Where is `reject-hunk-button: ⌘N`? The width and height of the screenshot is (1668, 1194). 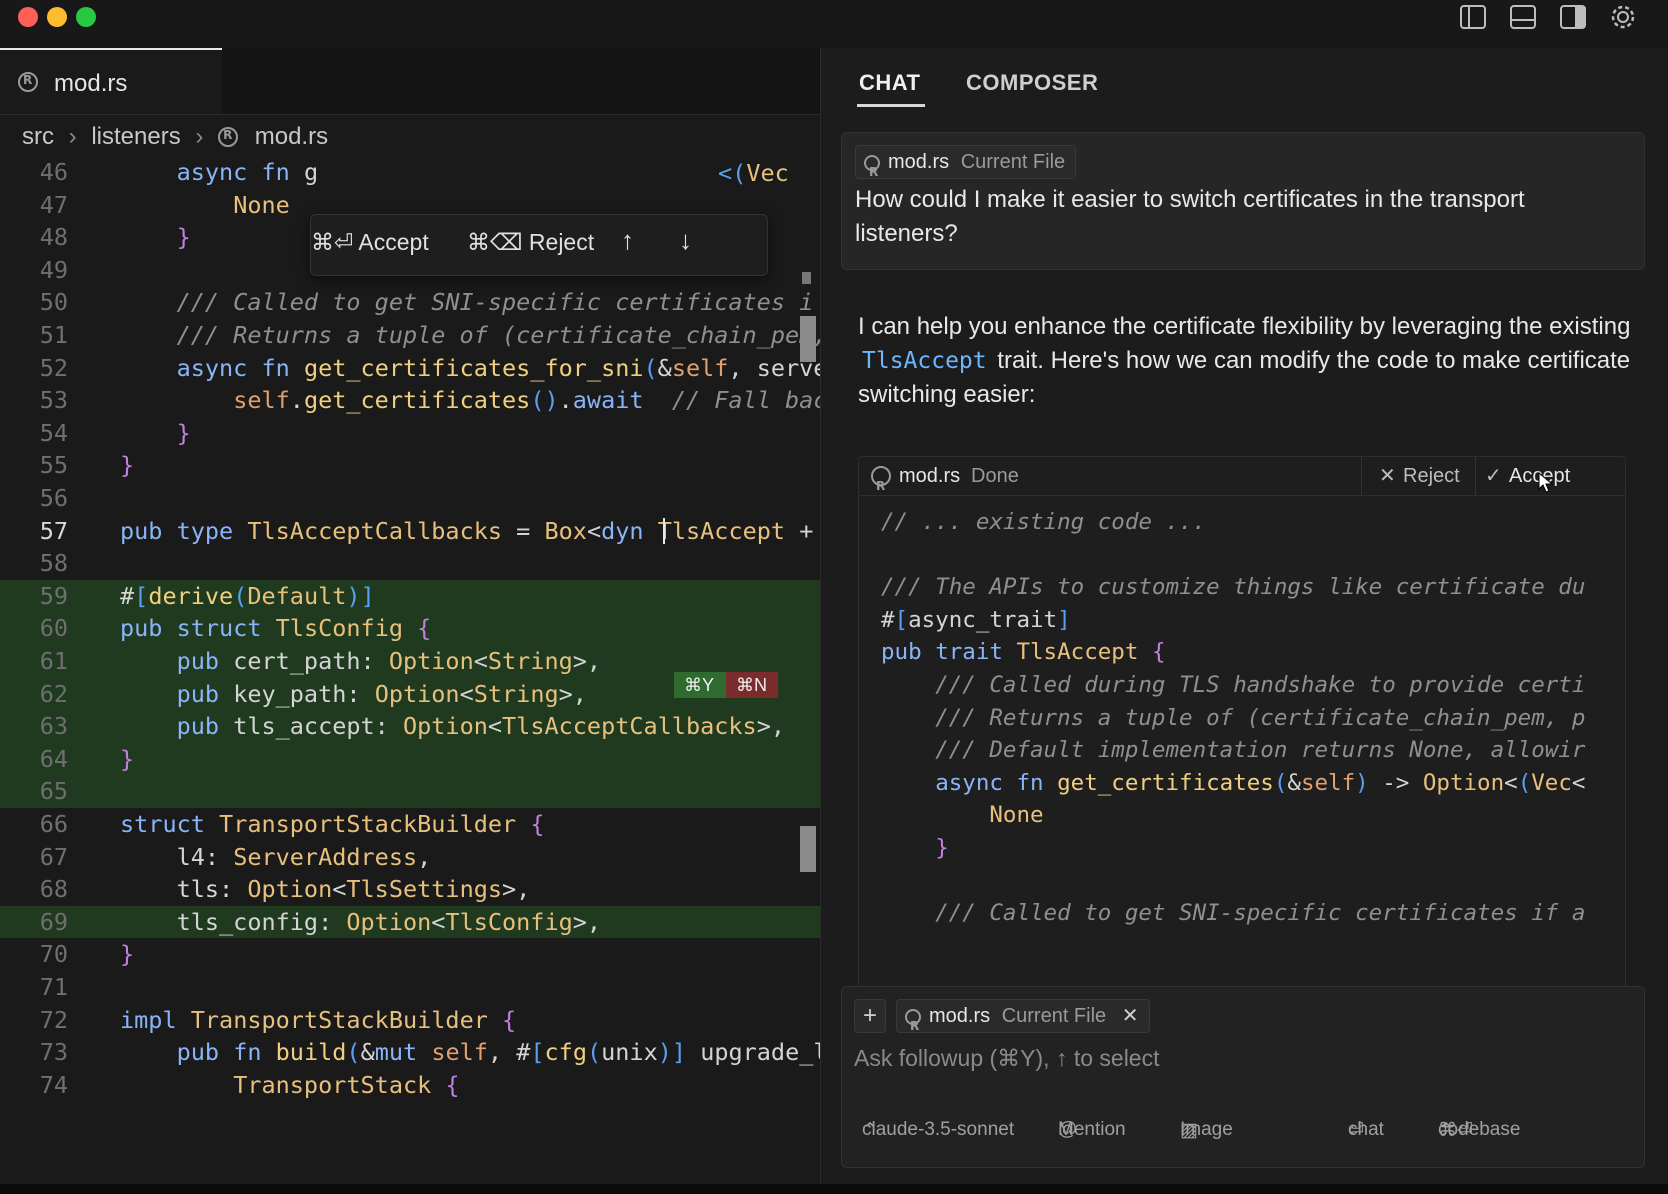
reject-hunk-button: ⌘N is located at coordinates (752, 685).